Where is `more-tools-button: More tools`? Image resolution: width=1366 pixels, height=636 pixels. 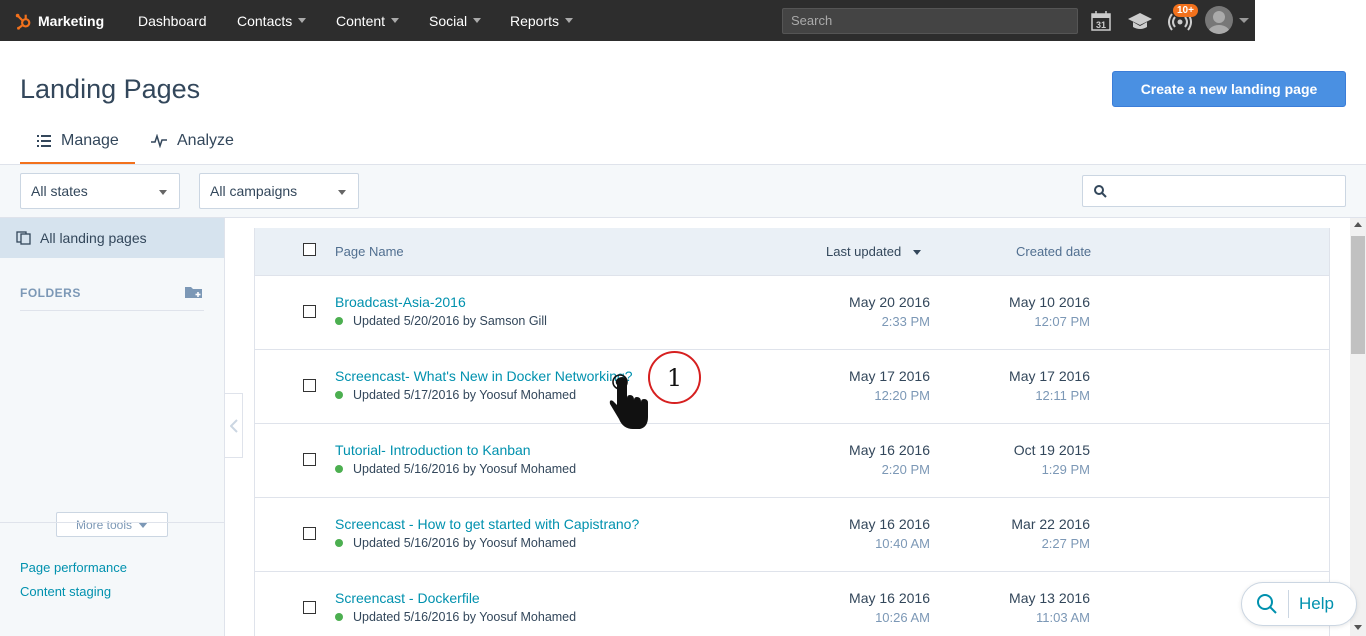
more-tools-button: More tools is located at coordinates (112, 524).